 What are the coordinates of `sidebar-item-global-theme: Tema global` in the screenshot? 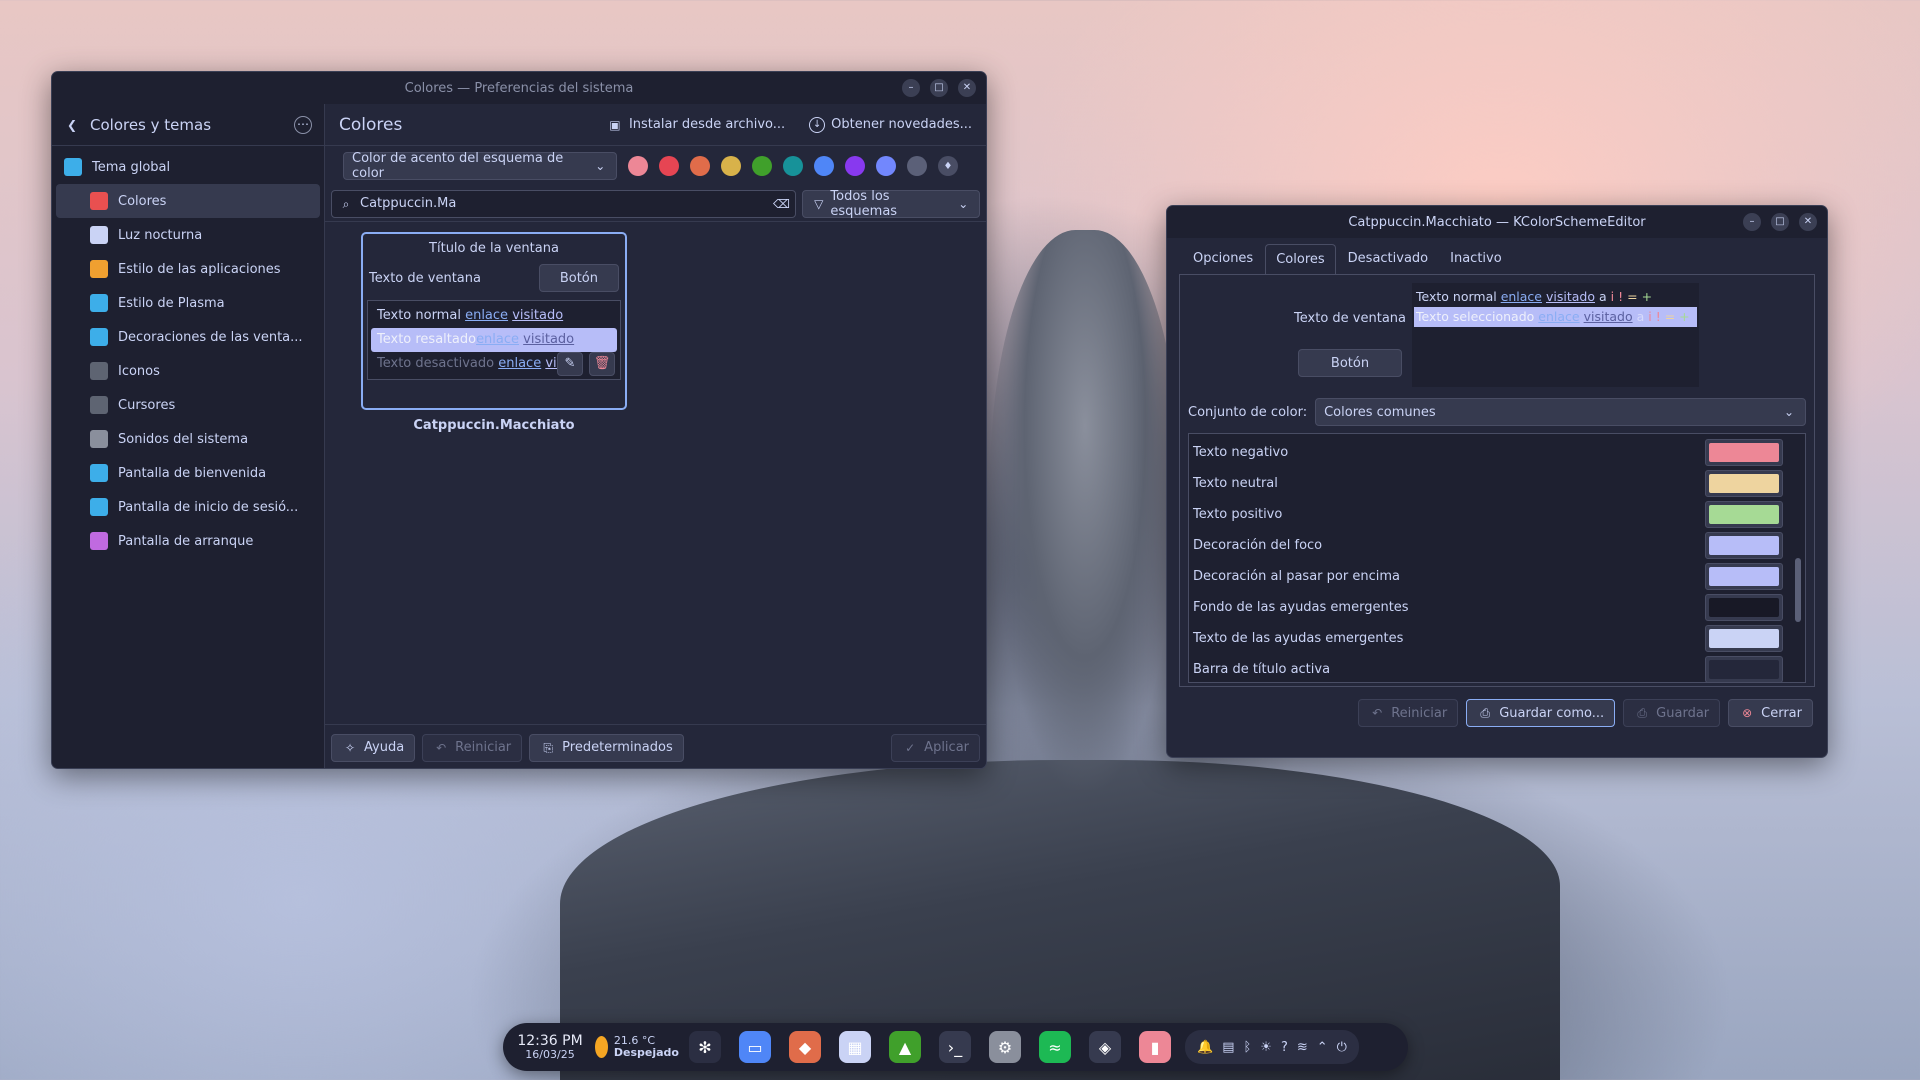 It's located at (188, 167).